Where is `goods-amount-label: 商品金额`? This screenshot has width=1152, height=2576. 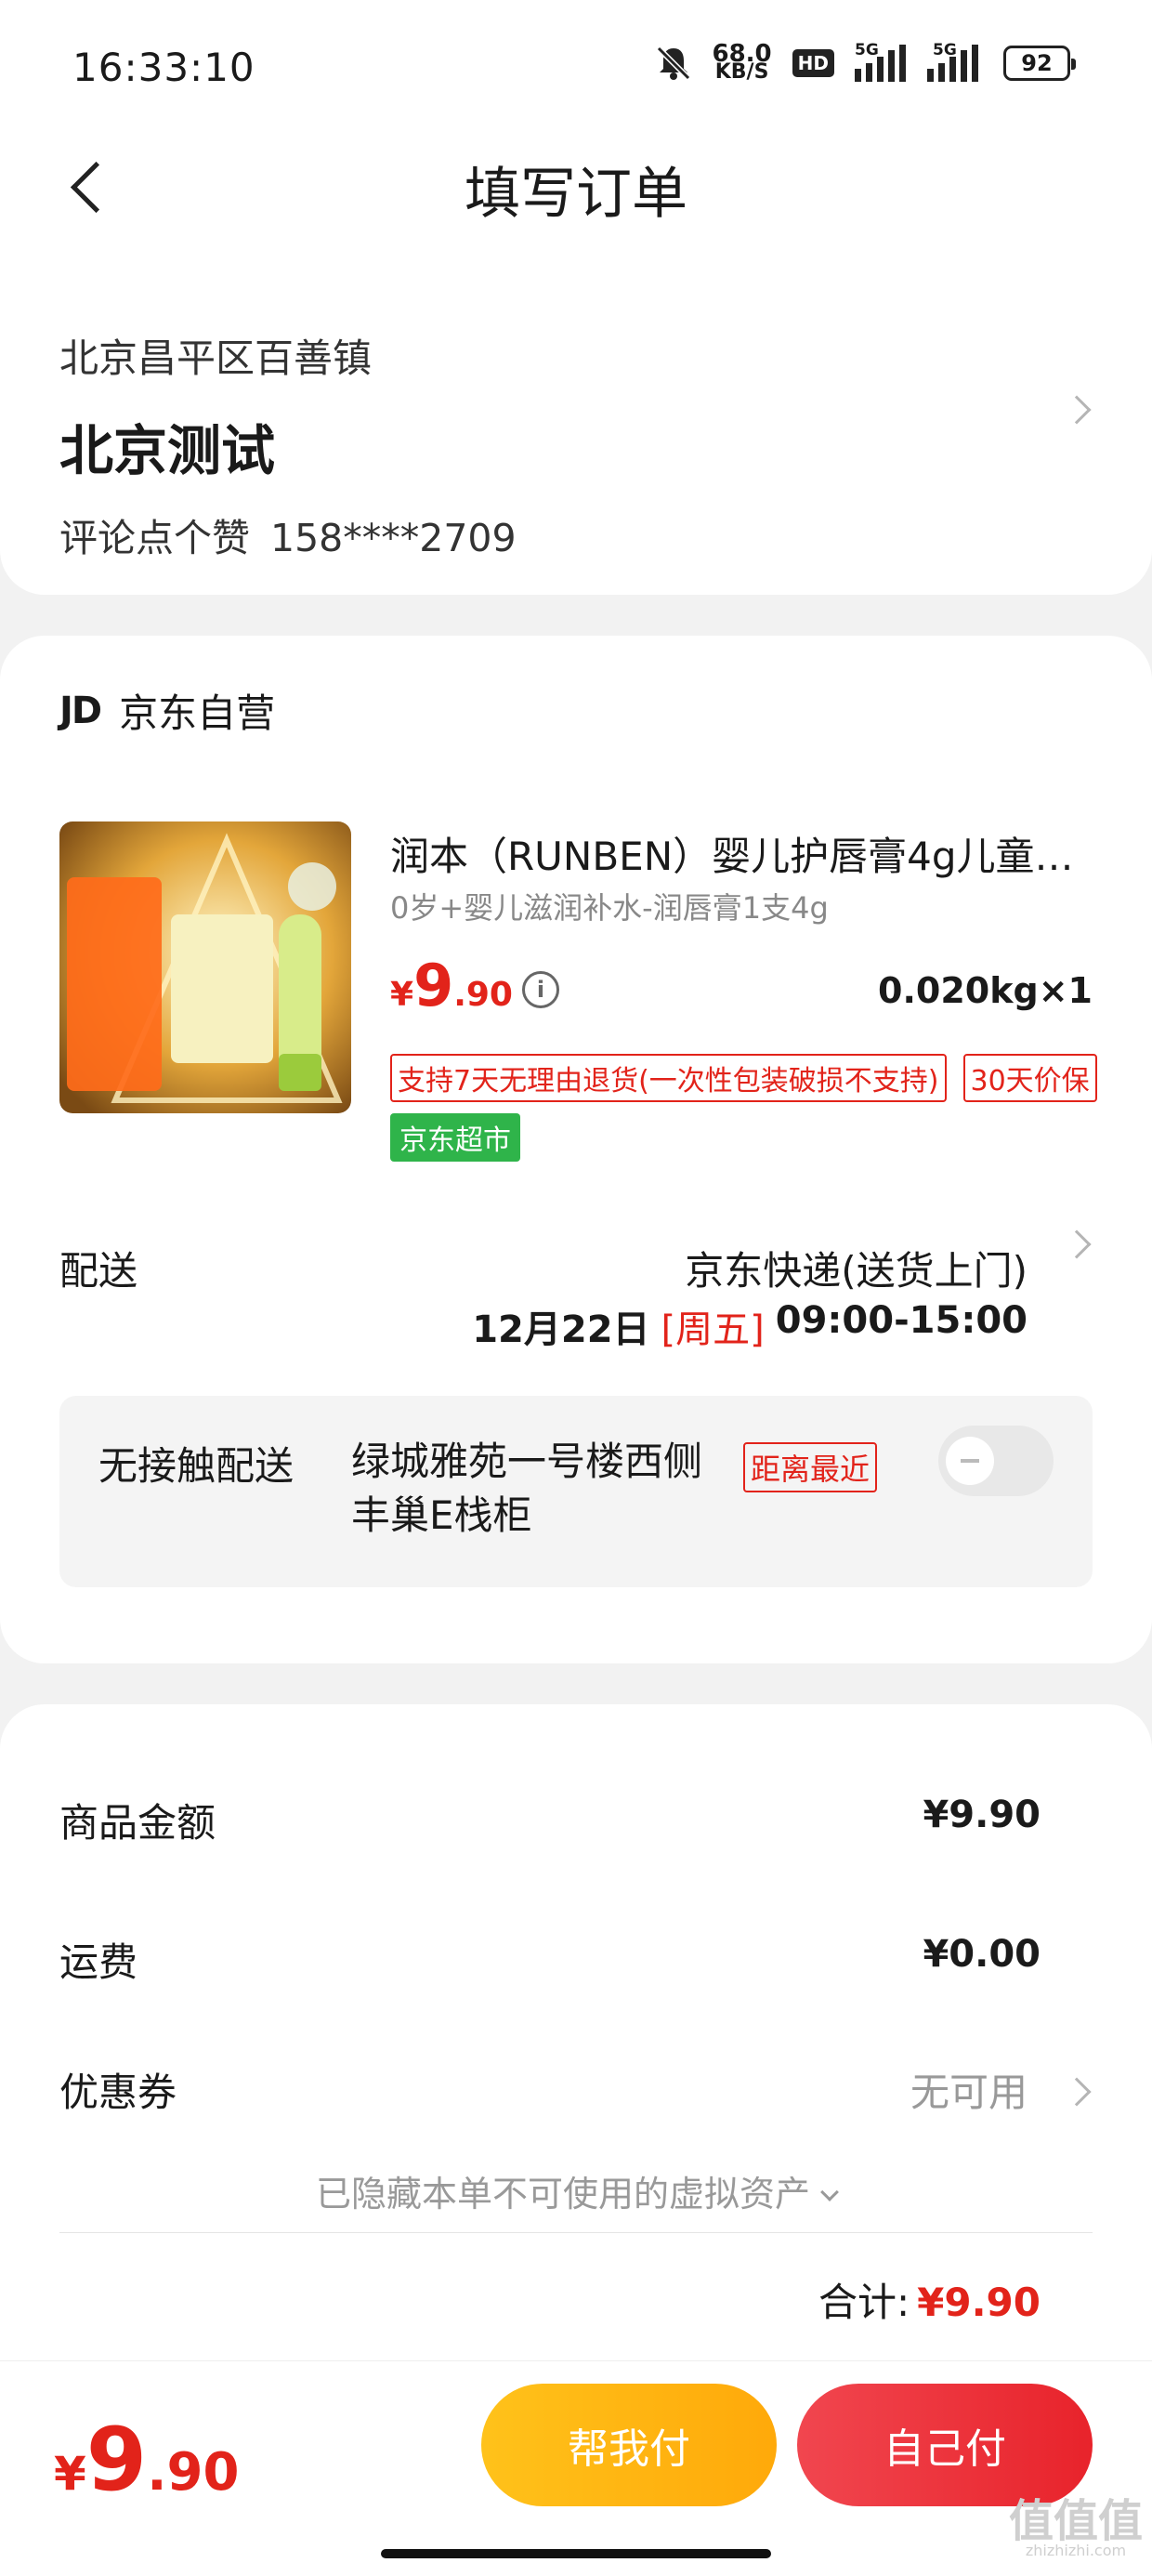
goods-amount-label: 商品金额 is located at coordinates (137, 1823).